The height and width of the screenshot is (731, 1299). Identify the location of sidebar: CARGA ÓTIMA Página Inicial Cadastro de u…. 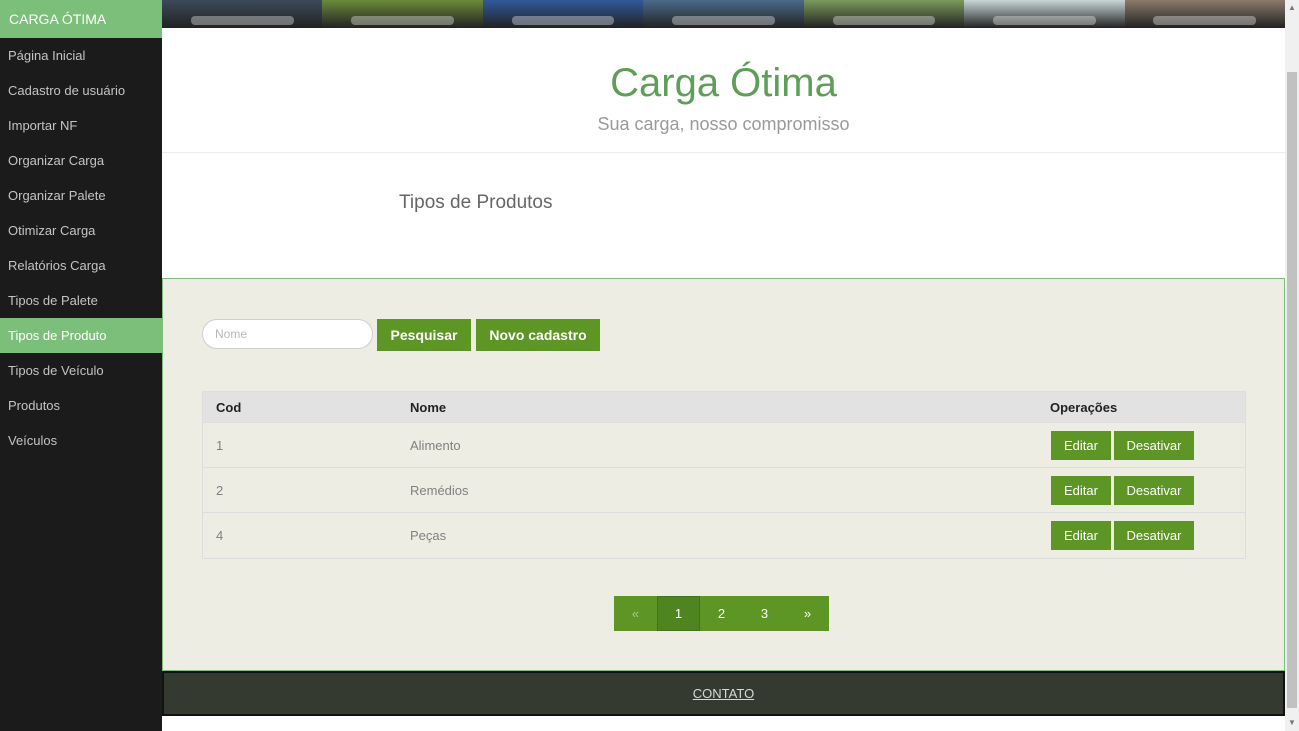
(81, 365).